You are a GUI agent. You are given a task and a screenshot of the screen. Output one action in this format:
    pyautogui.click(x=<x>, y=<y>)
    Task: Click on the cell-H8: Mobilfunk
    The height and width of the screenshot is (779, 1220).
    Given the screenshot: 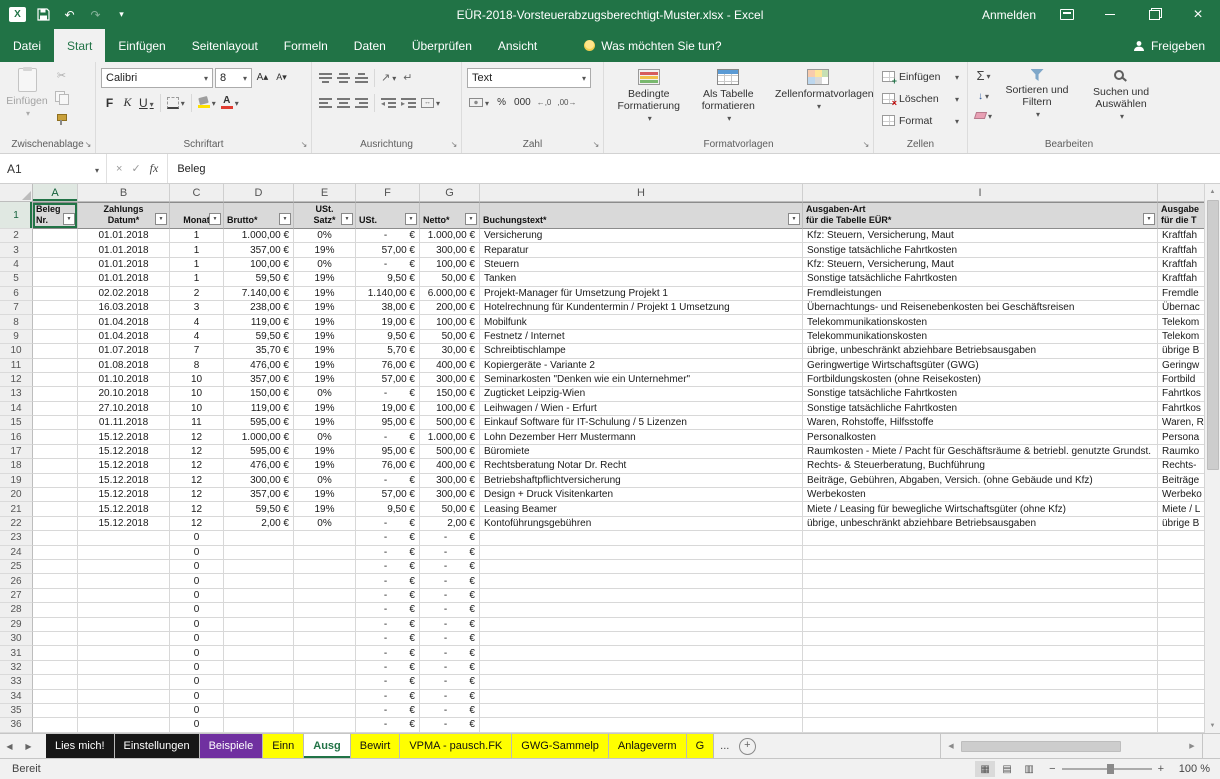 What is the action you would take?
    pyautogui.click(x=641, y=322)
    